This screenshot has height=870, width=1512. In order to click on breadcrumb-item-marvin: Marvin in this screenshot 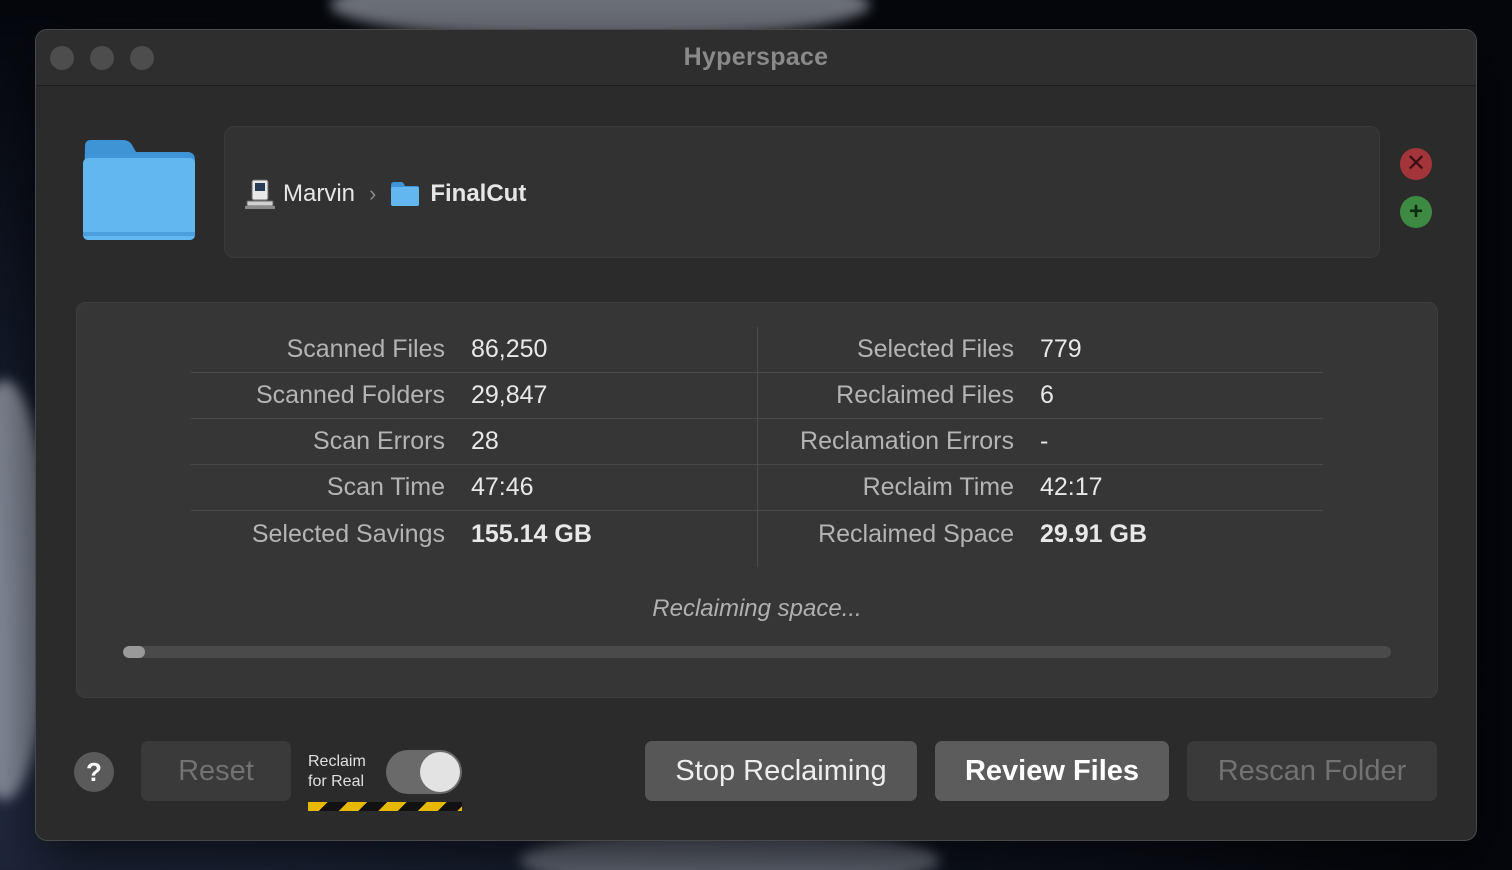, I will do `click(319, 194)`.